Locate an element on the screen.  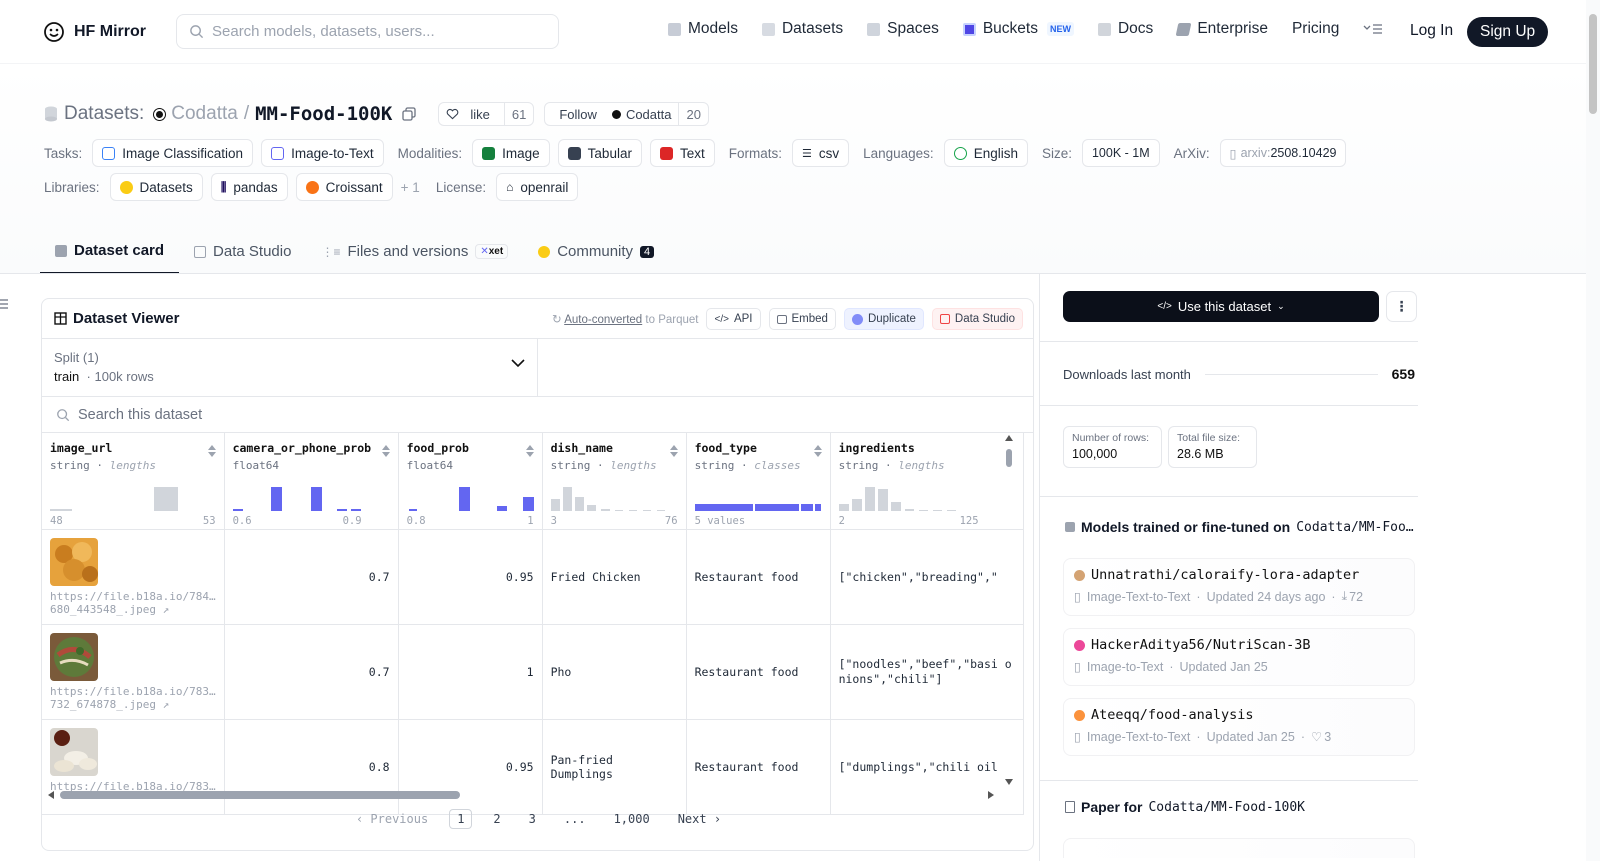
tab-files-versions: ⋮≡ Files and versions ✕xet is located at coordinates (414, 251).